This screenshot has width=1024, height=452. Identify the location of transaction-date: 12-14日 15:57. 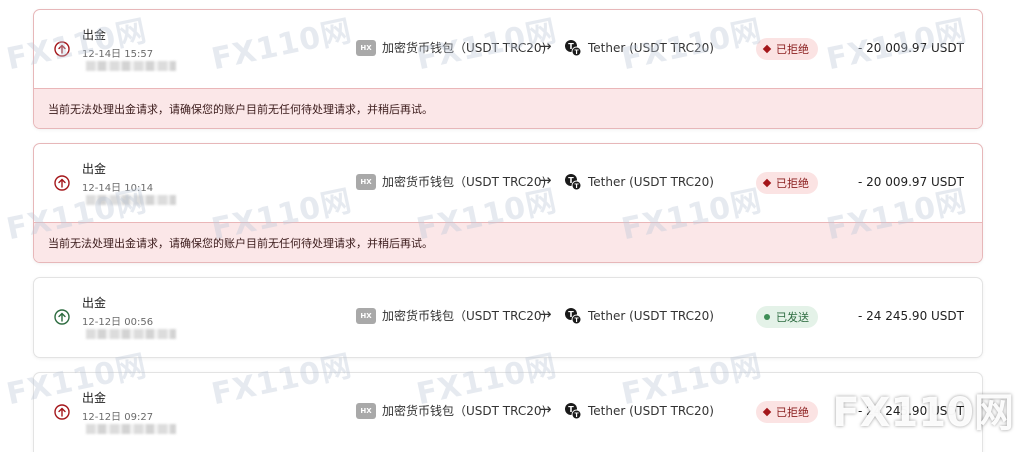
(118, 54).